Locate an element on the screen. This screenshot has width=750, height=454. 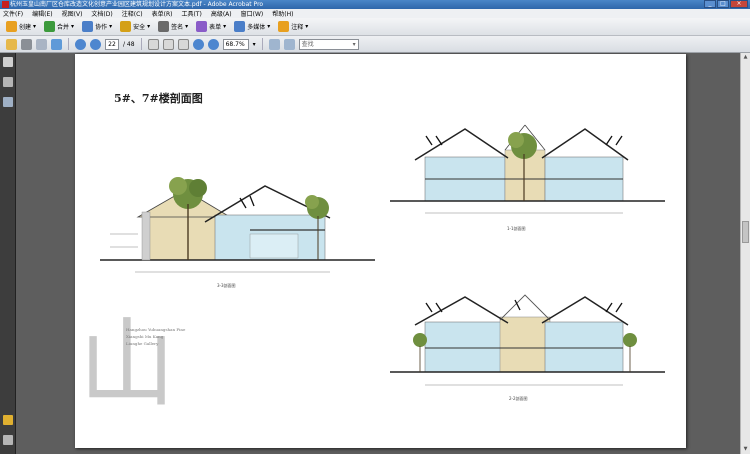
secure-label: 安全 is located at coordinates (139, 27).